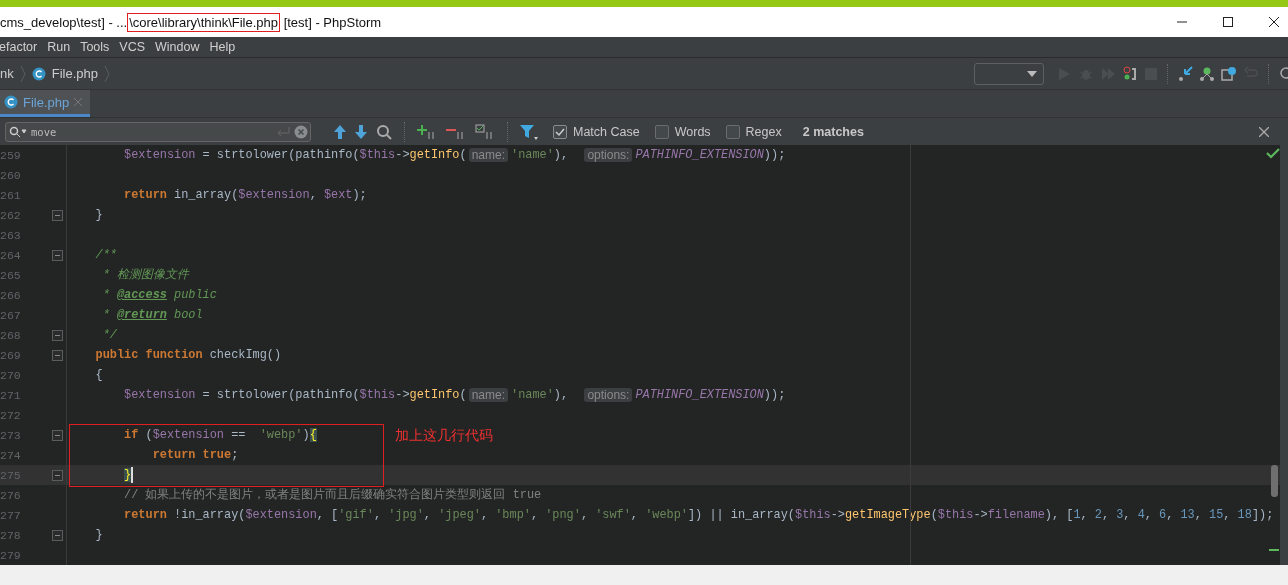  Describe the element at coordinates (613, 515) in the screenshot. I see `code-string: 'swf'` at that location.